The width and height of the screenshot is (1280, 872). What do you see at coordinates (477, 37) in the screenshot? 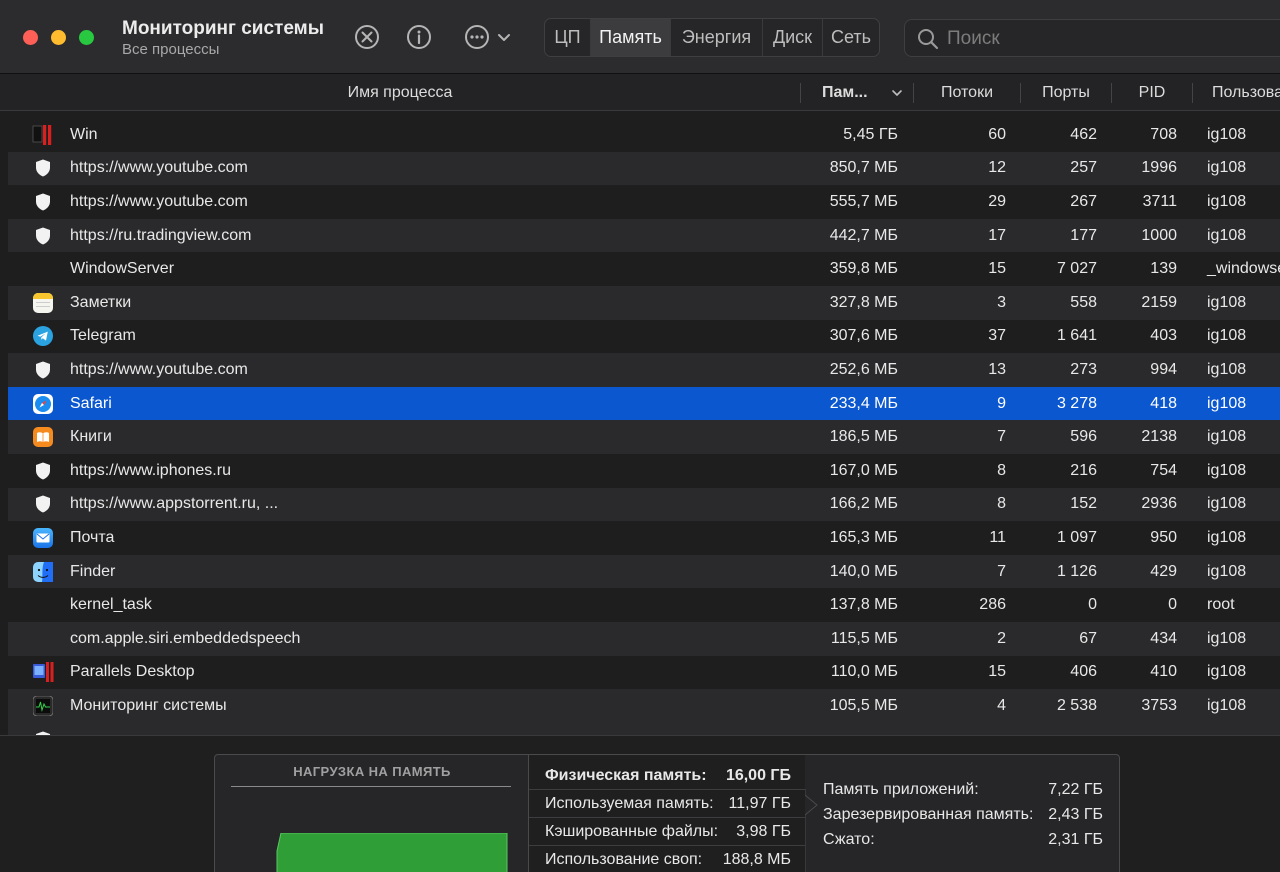
I see `ellipsis-circle-icon` at bounding box center [477, 37].